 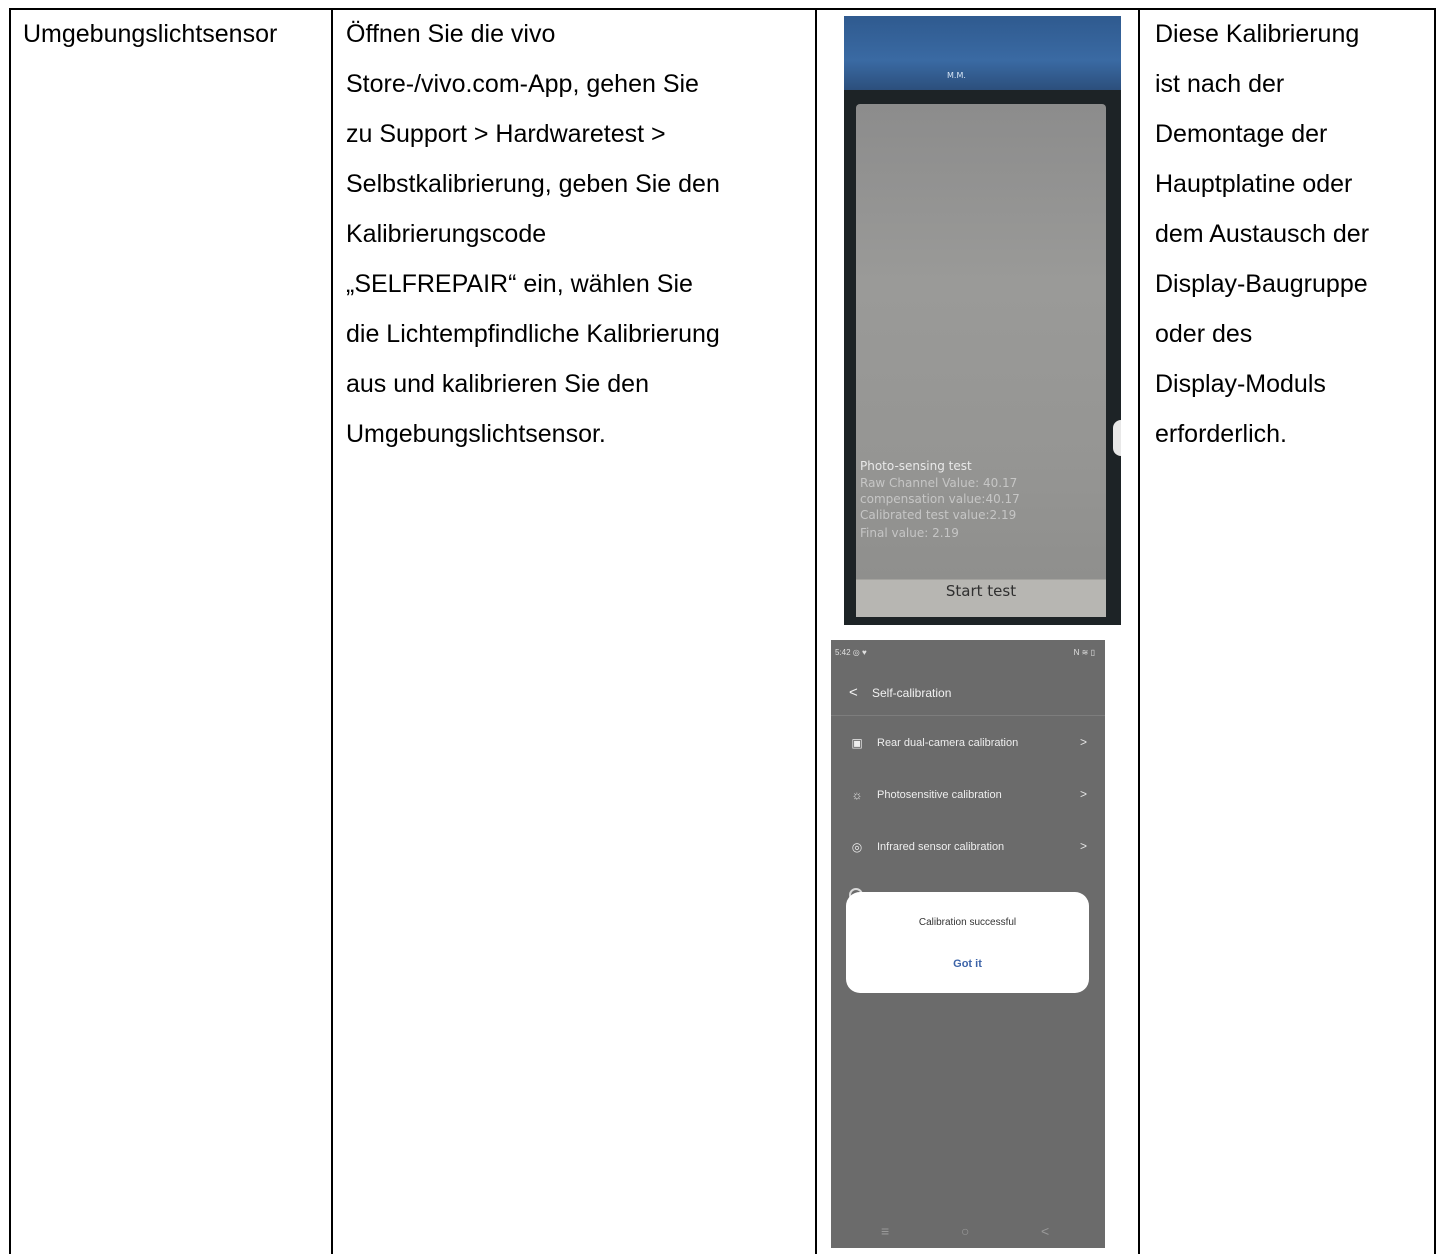 I want to click on note-line: oder des, so click(x=1204, y=334).